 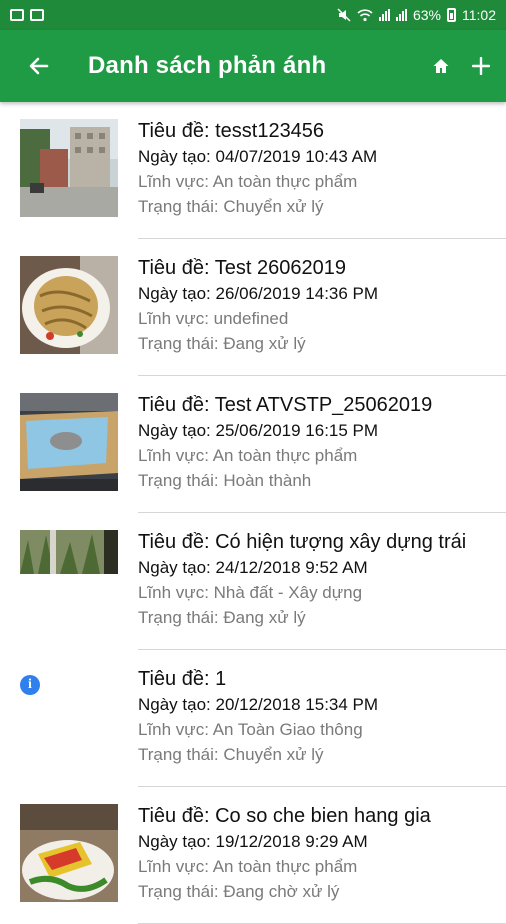 What do you see at coordinates (69, 442) in the screenshot?
I see `desk-photo` at bounding box center [69, 442].